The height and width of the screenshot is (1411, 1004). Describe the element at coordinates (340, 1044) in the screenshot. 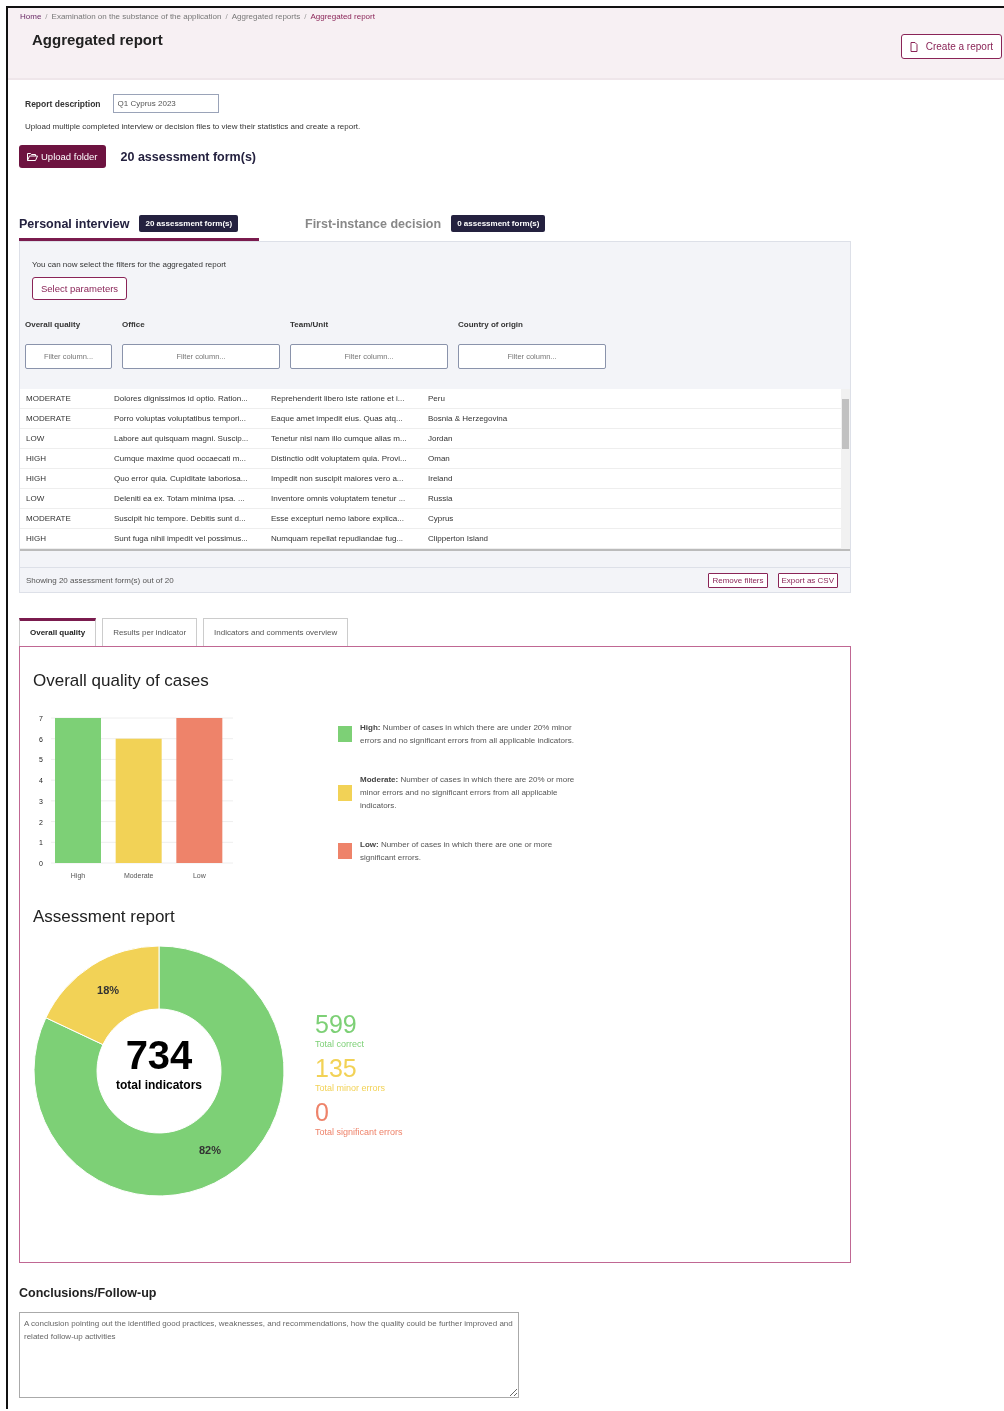

I see `total-label: Total correct` at that location.